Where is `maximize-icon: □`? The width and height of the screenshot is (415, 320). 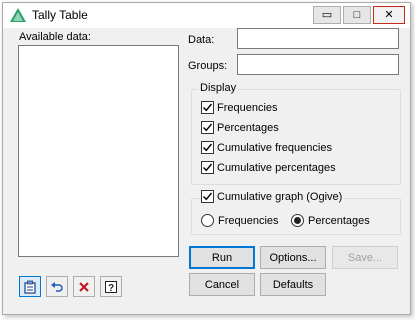 maximize-icon: □ is located at coordinates (357, 14).